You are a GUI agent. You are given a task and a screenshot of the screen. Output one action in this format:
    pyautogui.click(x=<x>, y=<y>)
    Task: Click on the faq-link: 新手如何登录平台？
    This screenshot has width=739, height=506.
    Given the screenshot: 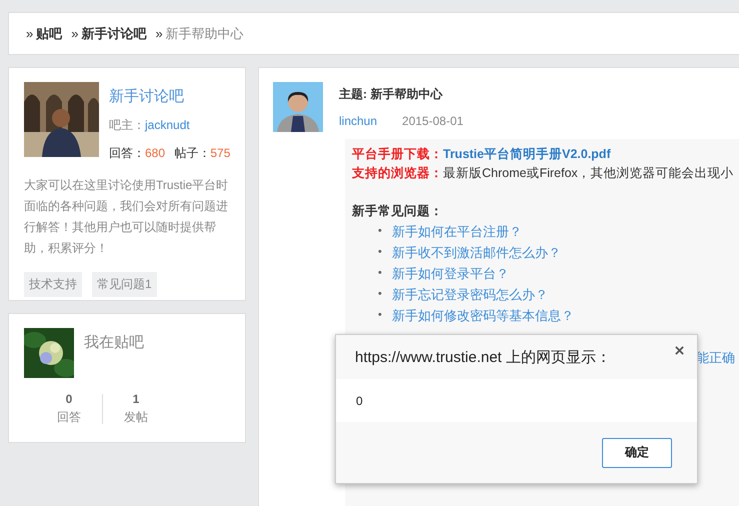 What is the action you would take?
    pyautogui.click(x=450, y=273)
    